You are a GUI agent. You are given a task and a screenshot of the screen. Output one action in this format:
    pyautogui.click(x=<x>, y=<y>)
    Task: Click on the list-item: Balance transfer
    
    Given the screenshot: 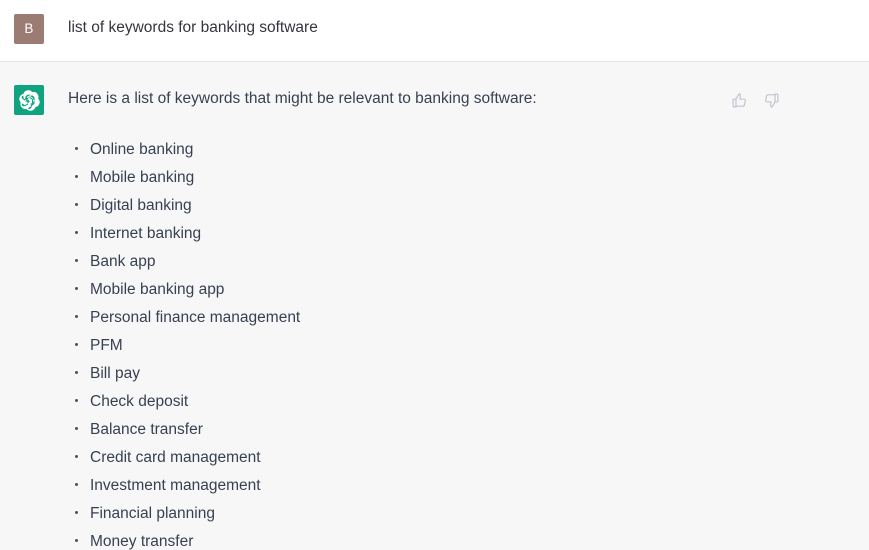 What is the action you would take?
    pyautogui.click(x=461, y=430)
    